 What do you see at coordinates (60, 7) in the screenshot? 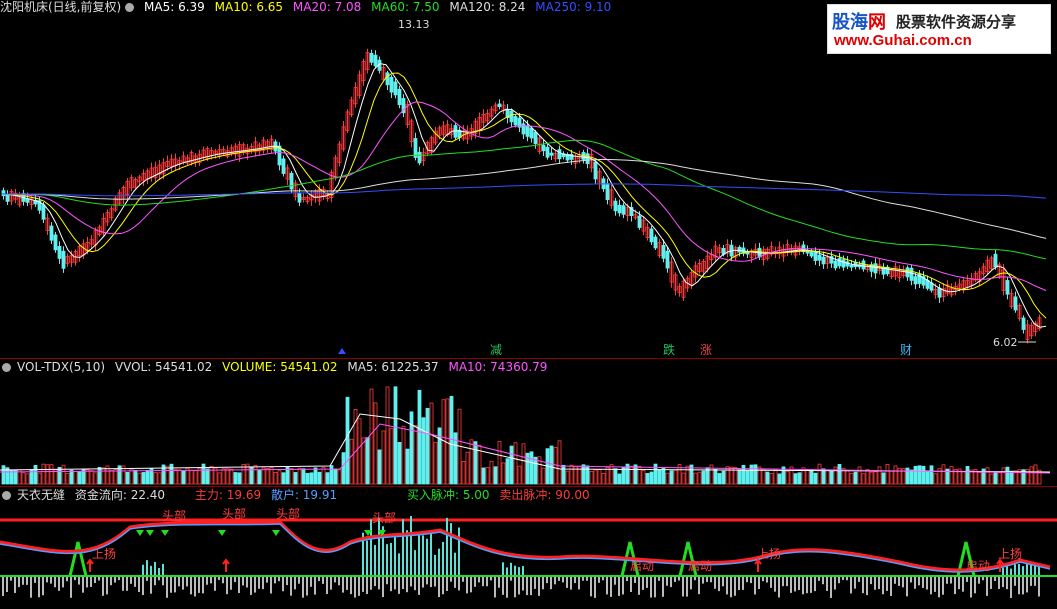
I see `stock-title: 沈阳机床(日线,前复权)` at bounding box center [60, 7].